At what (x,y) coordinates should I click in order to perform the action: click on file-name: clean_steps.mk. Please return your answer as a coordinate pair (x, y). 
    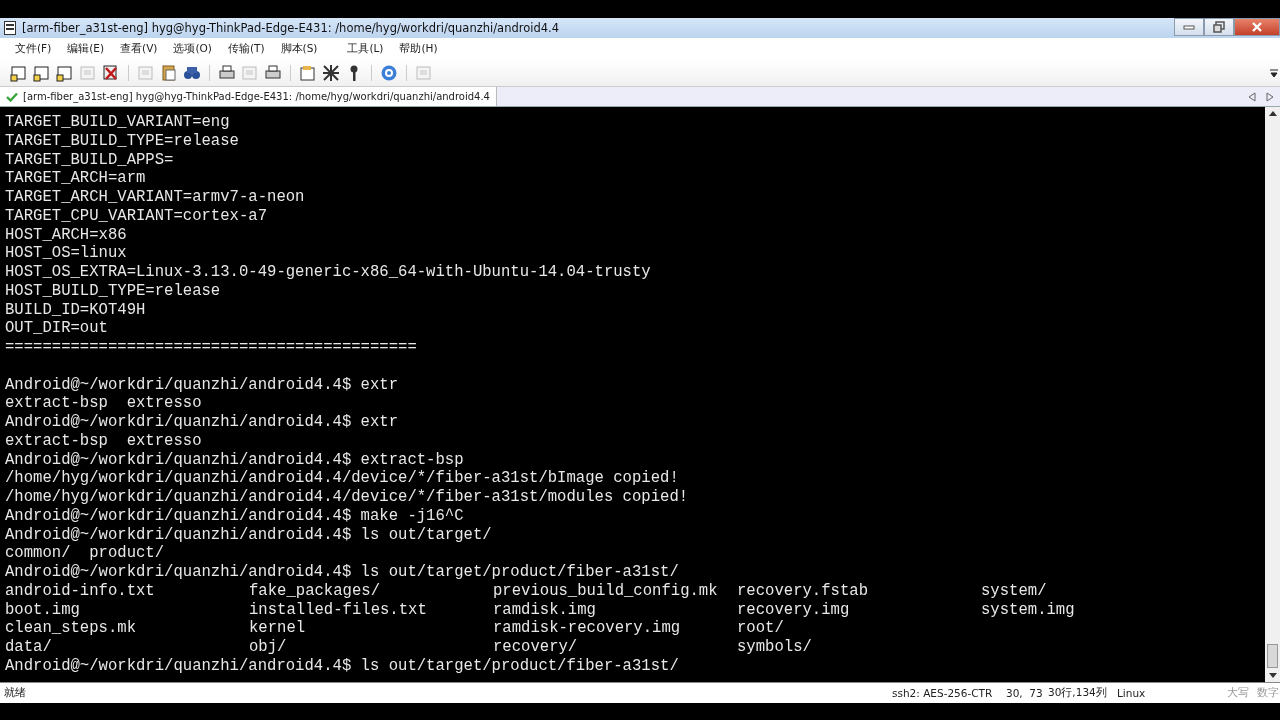
    Looking at the image, I should click on (71, 628).